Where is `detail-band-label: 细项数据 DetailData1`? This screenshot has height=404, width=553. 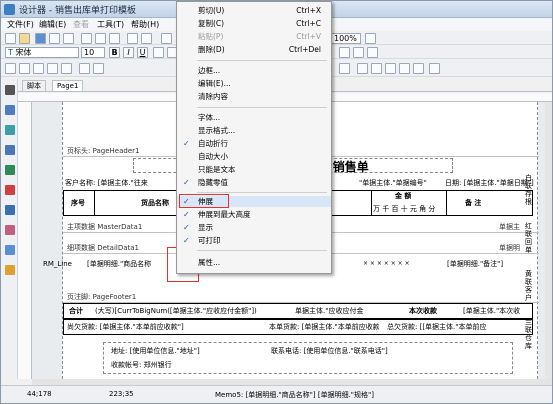 detail-band-label: 细项数据 DetailData1 is located at coordinates (103, 248).